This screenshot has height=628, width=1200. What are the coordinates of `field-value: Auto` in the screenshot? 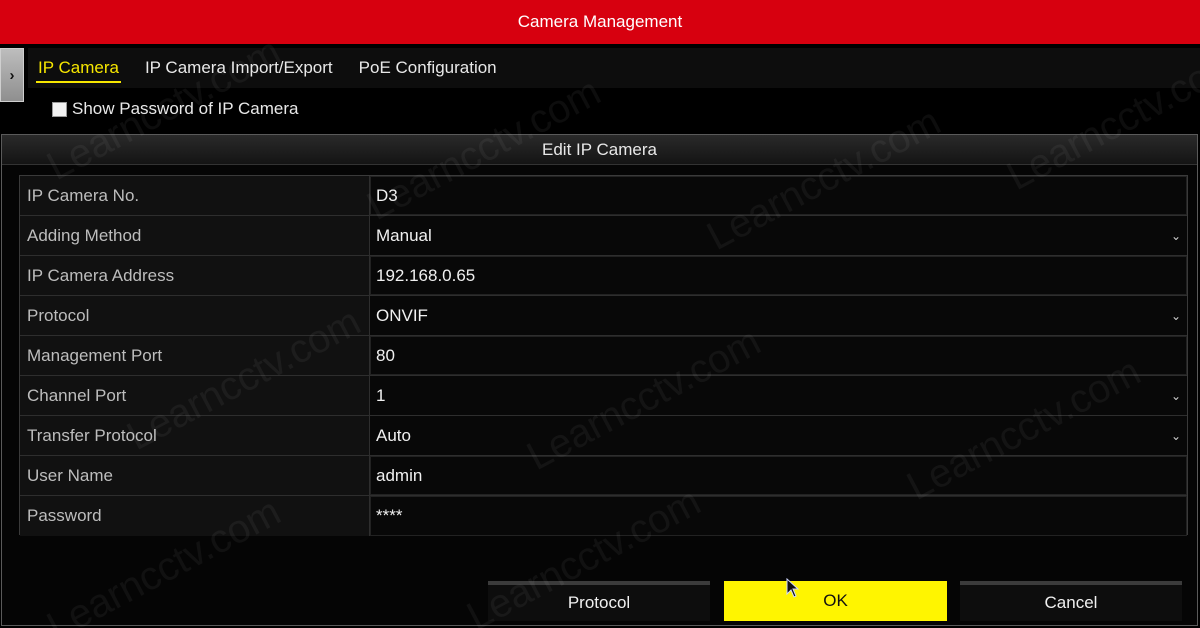 It's located at (393, 435).